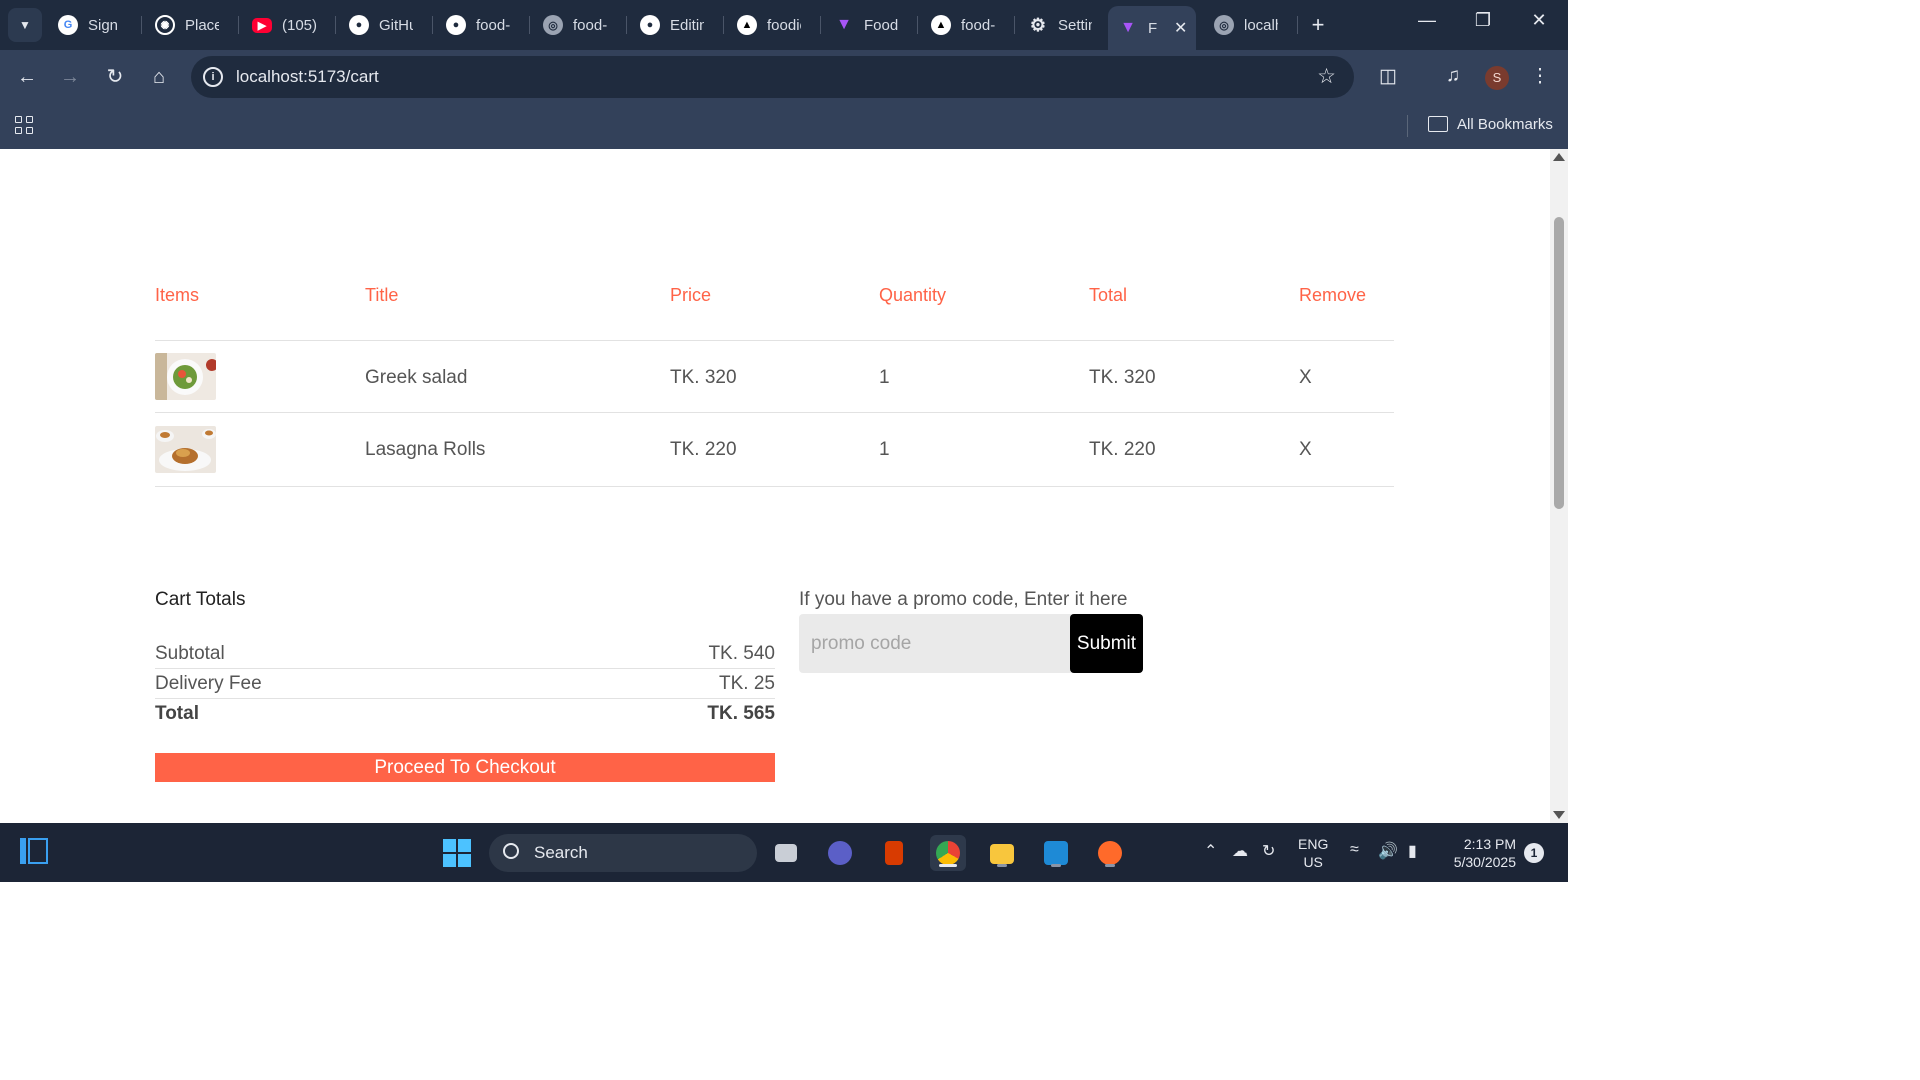 This screenshot has width=1920, height=1080. I want to click on chevron-down-icon: ▼, so click(25, 25).